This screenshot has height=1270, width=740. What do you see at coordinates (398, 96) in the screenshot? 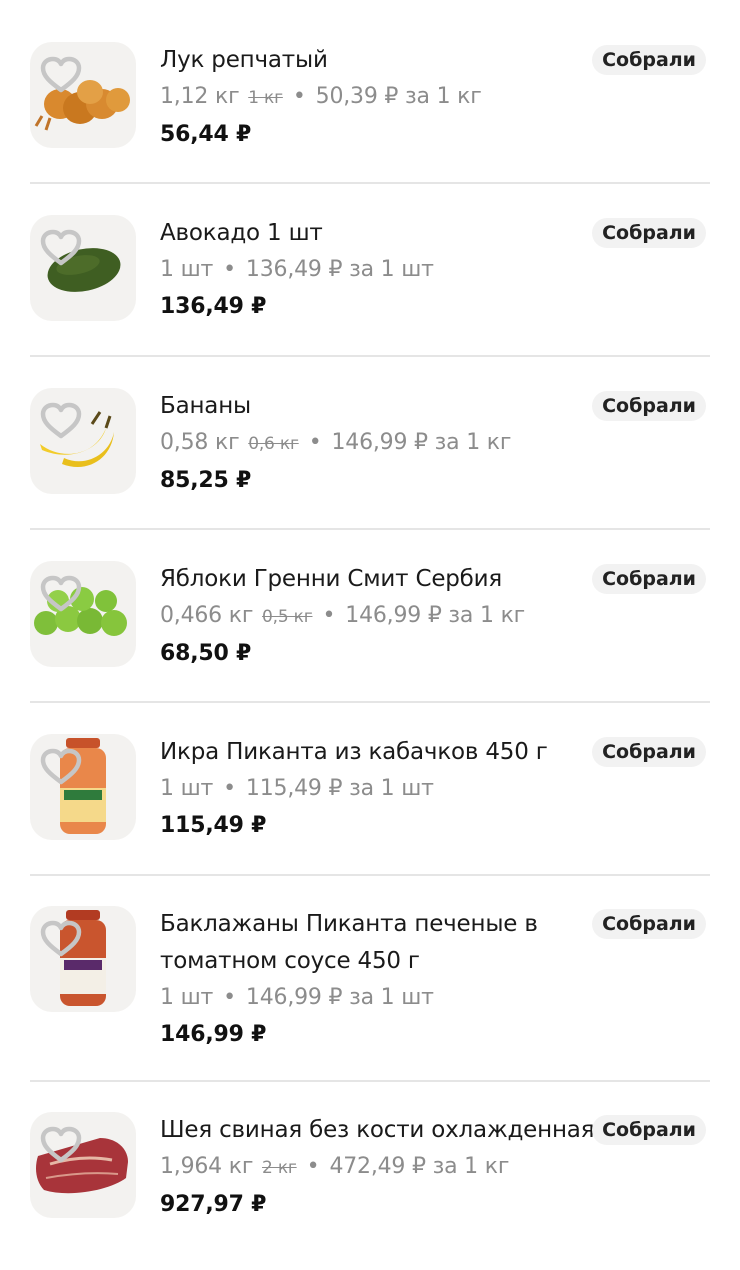
I see `item-unit-price: 50,39 ₽ за 1 кг` at bounding box center [398, 96].